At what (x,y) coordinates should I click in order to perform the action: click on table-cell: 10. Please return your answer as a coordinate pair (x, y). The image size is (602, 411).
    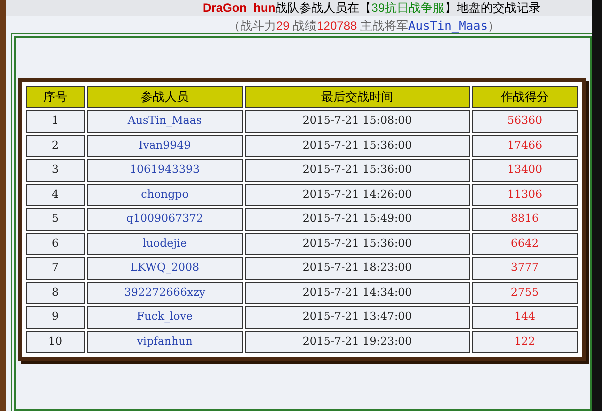
    Looking at the image, I should click on (55, 341).